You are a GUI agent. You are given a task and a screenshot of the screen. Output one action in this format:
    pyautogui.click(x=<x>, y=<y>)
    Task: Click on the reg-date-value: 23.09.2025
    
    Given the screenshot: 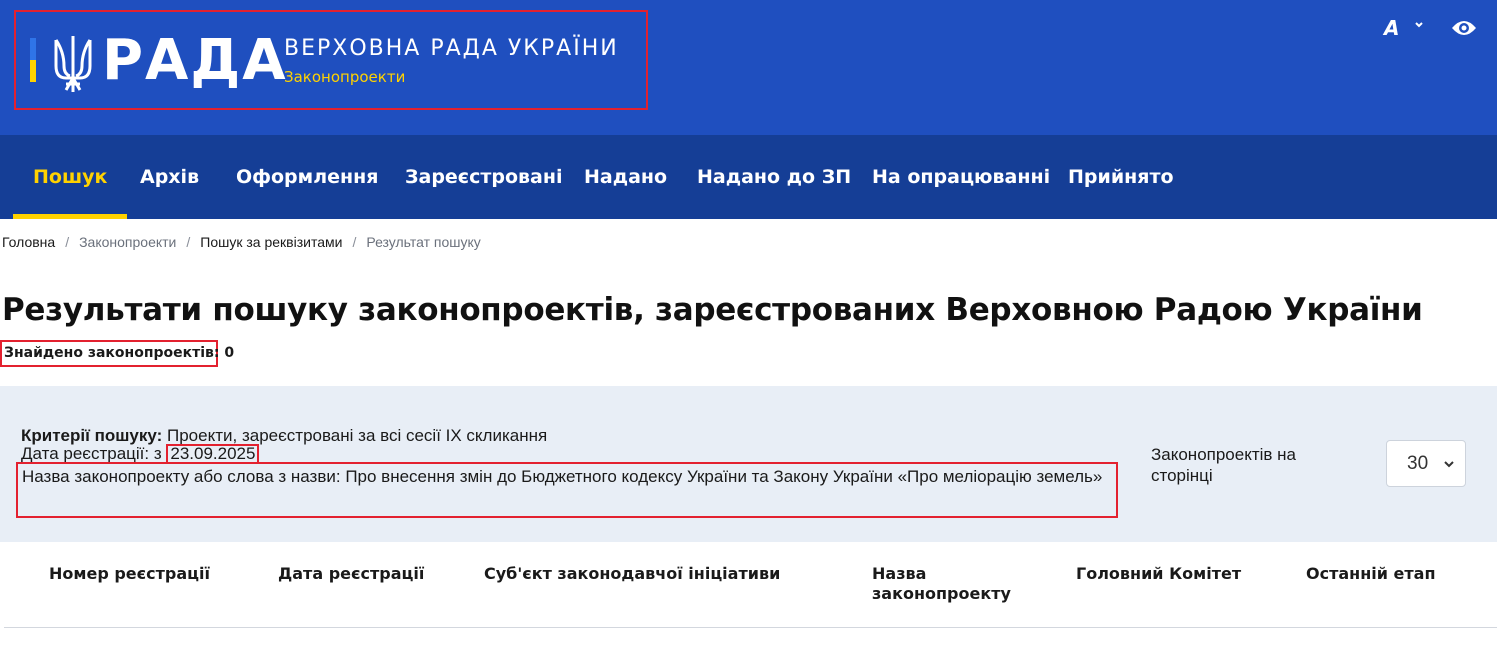 What is the action you would take?
    pyautogui.click(x=213, y=454)
    